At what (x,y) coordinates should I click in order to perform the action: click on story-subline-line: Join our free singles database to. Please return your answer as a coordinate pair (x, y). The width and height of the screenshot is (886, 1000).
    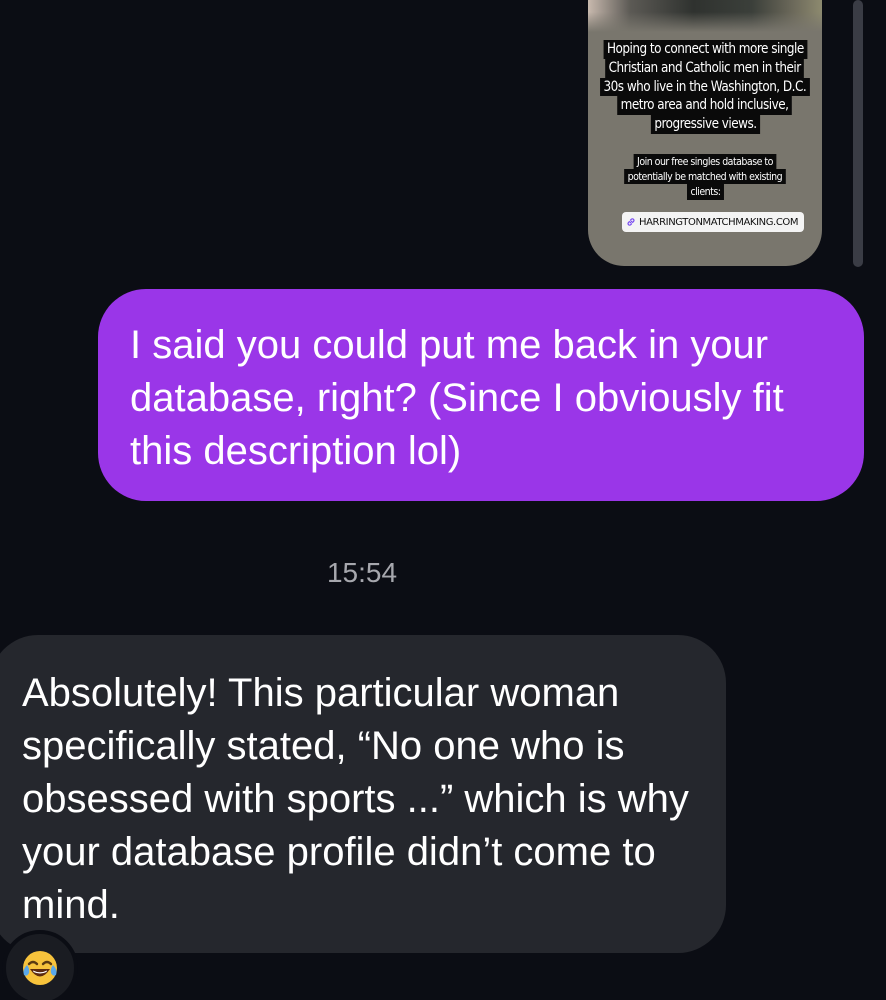
    Looking at the image, I should click on (705, 162).